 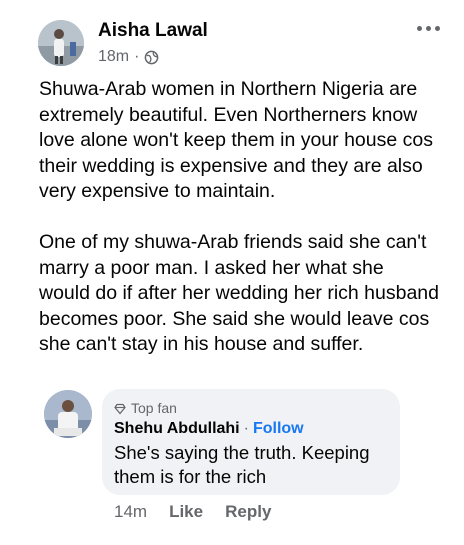 What do you see at coordinates (68, 414) in the screenshot?
I see `commenter-avatar` at bounding box center [68, 414].